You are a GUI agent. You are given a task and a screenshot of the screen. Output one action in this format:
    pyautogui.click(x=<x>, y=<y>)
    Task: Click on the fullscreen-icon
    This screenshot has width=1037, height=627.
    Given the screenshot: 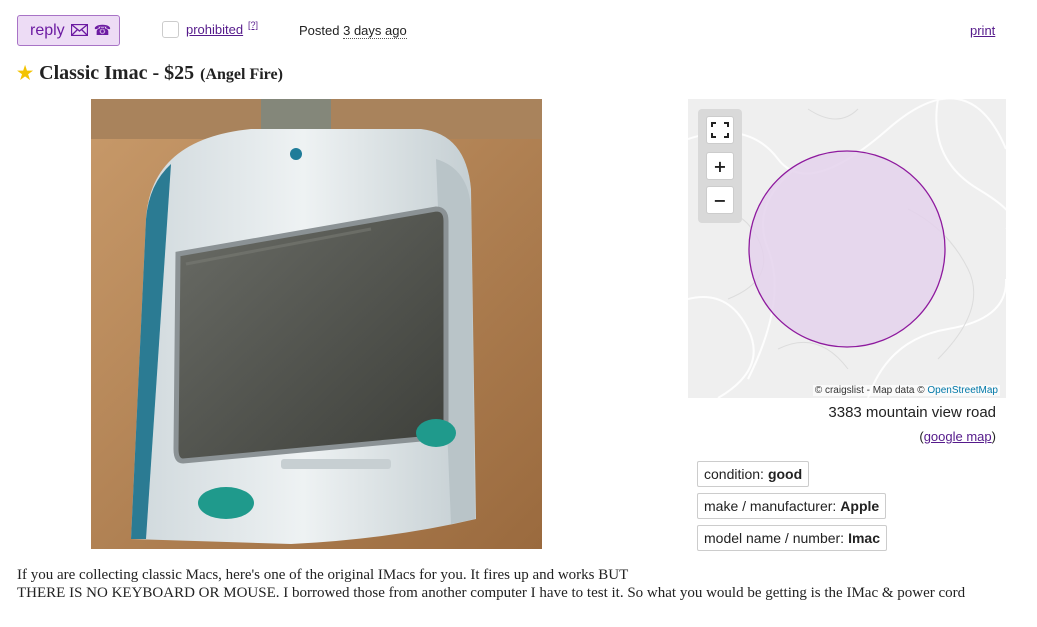 What is the action you would take?
    pyautogui.click(x=720, y=130)
    